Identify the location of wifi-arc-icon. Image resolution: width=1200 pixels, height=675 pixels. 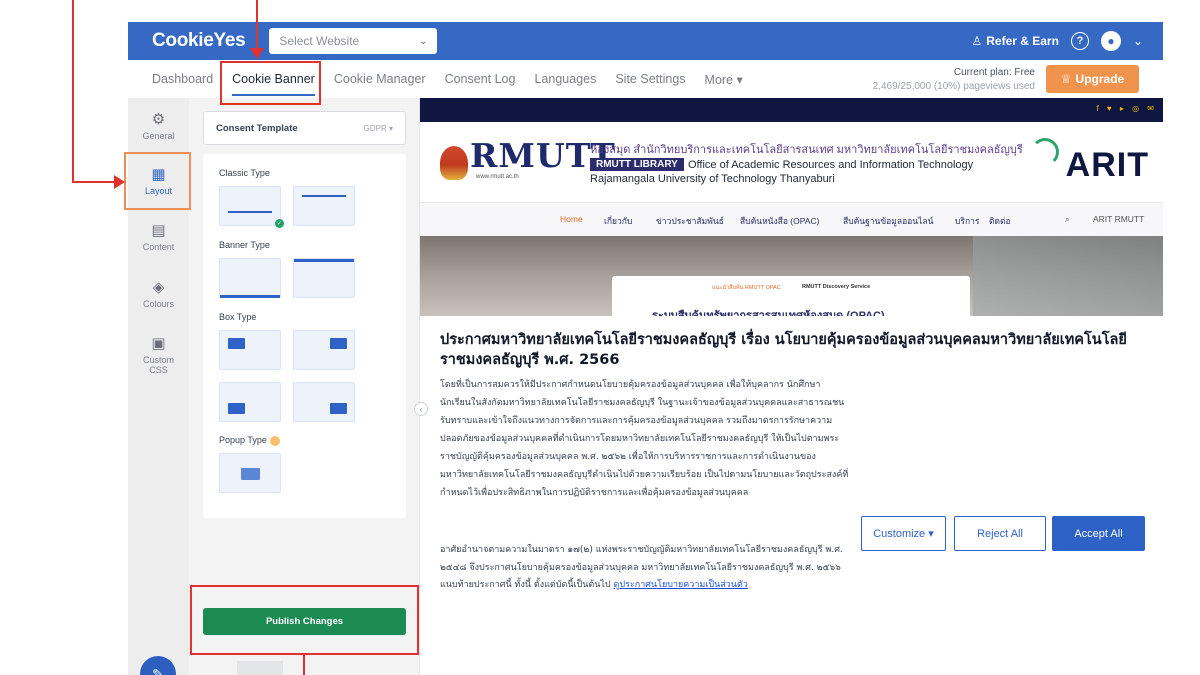
(1045, 152).